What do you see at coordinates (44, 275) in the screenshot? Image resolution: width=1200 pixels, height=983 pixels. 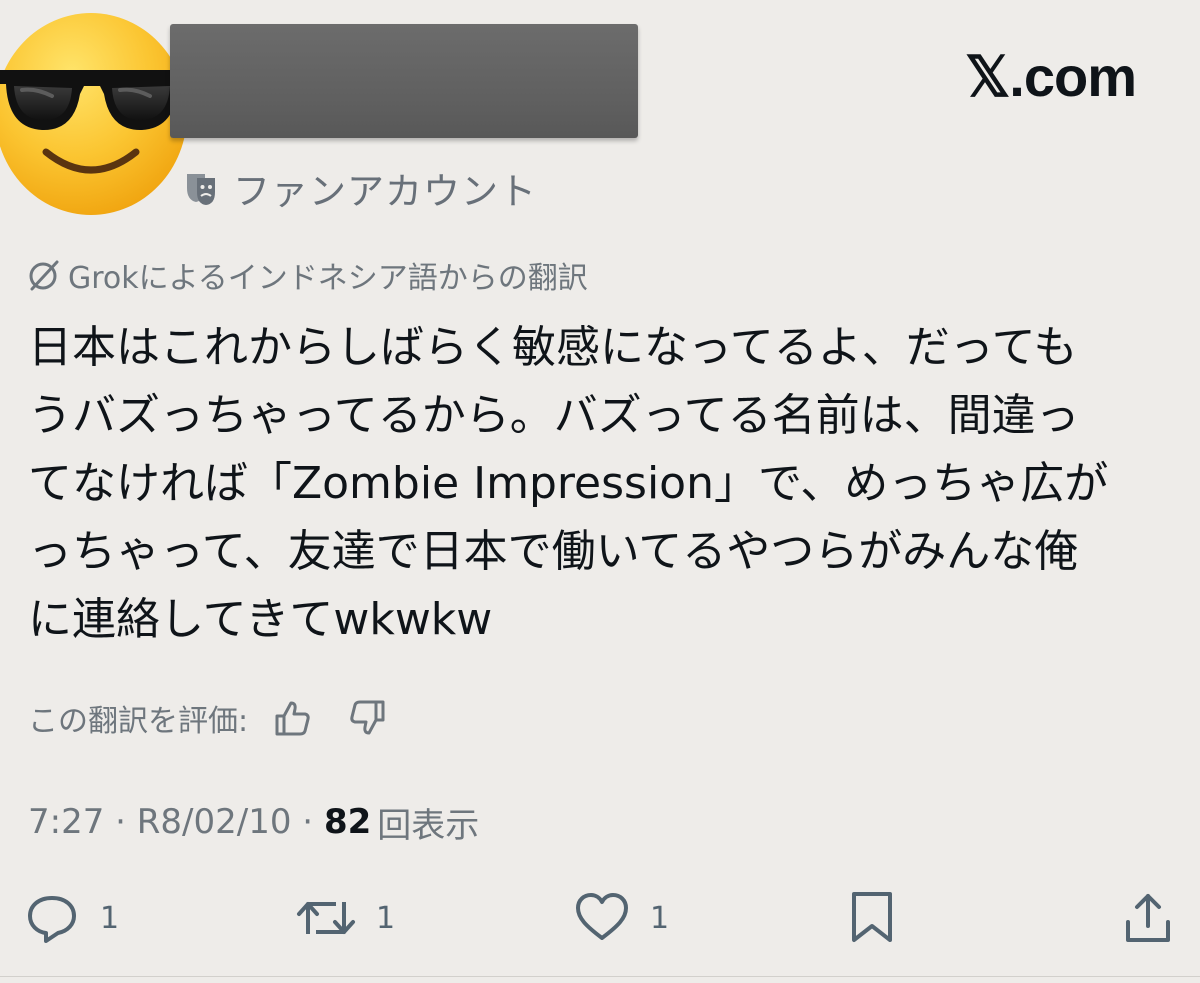 I see `grok-slash-icon` at bounding box center [44, 275].